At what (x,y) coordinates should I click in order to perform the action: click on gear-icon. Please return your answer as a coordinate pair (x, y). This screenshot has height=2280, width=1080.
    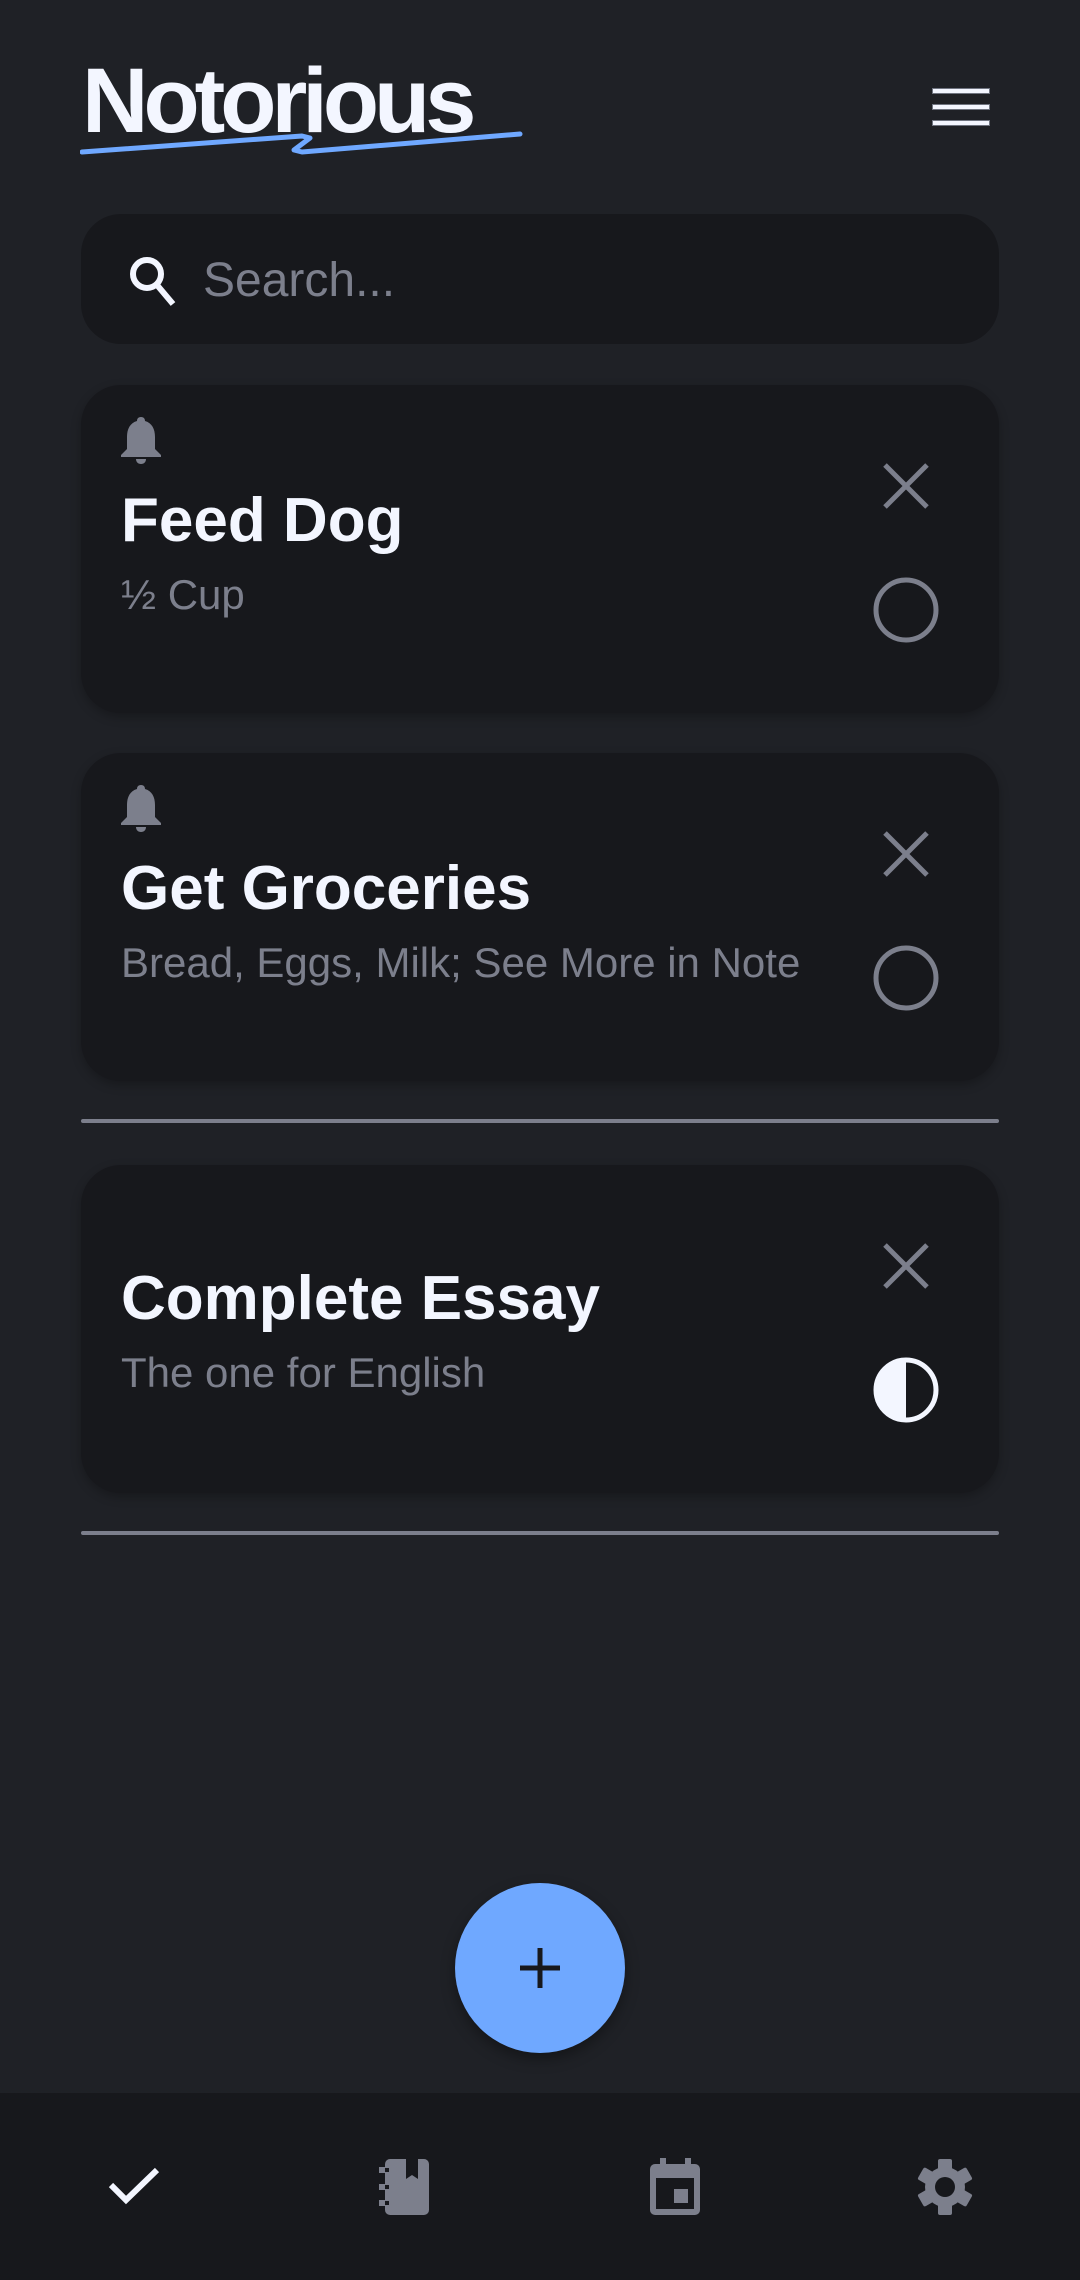
    Looking at the image, I should click on (945, 2186).